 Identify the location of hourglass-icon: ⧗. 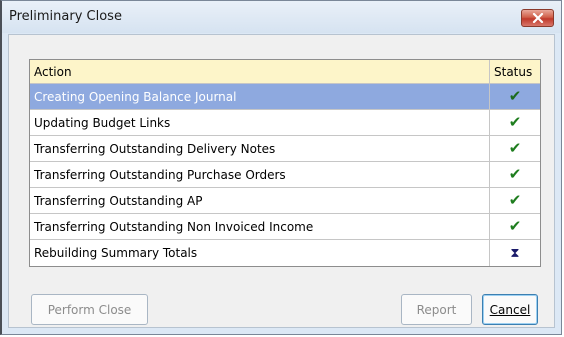
(515, 253).